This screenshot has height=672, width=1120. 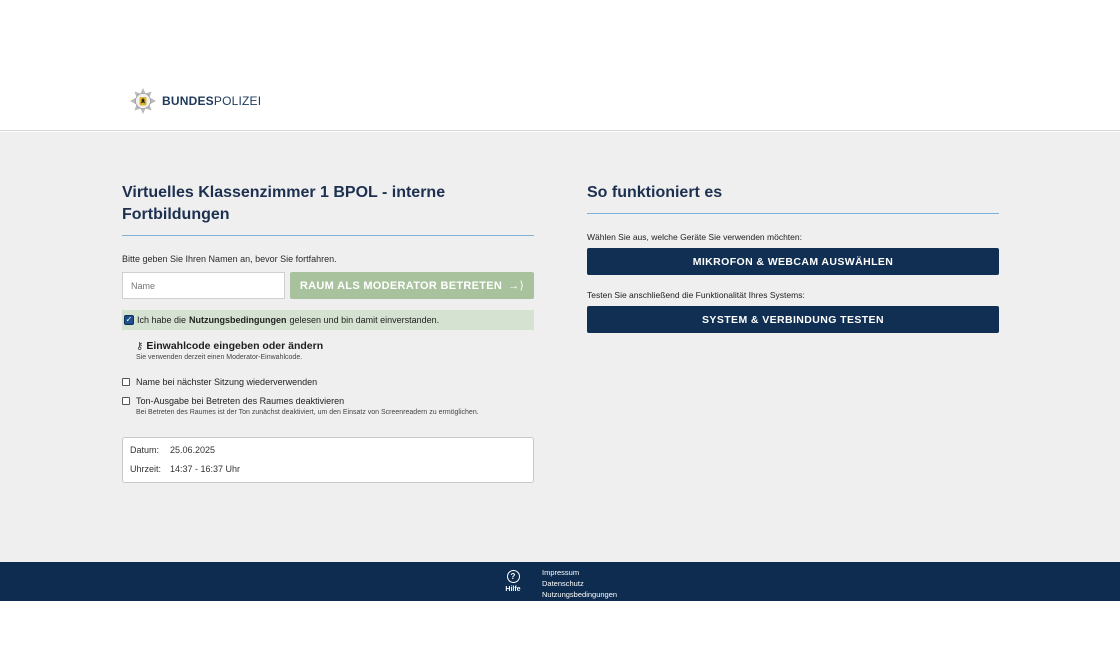 What do you see at coordinates (235, 346) in the screenshot?
I see `dial-in-heading: Einwahlcode eingeben oder ändern` at bounding box center [235, 346].